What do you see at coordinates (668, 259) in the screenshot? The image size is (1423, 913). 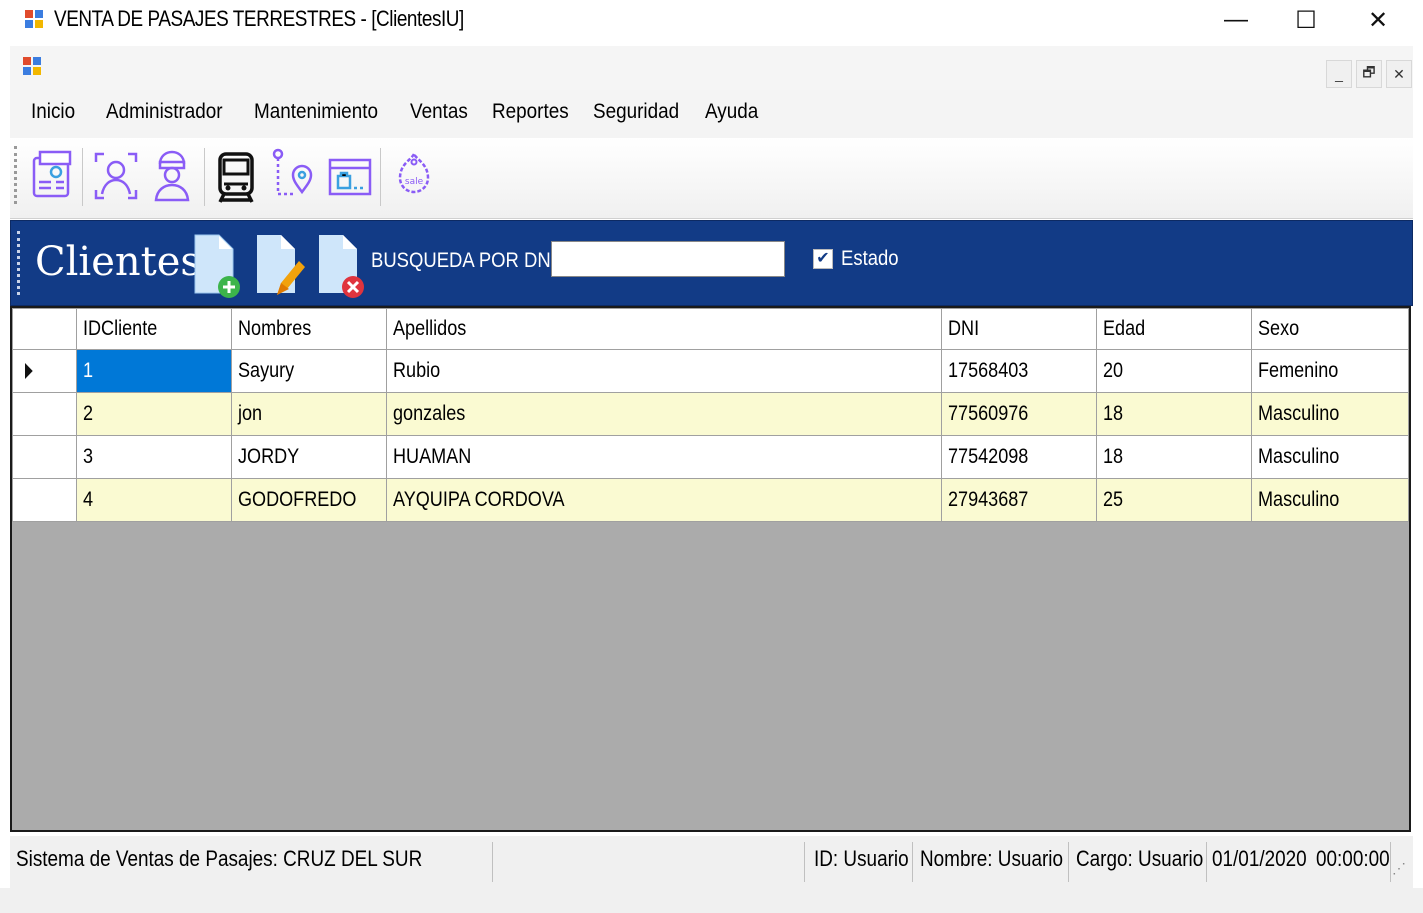 I see `search-dni-input` at bounding box center [668, 259].